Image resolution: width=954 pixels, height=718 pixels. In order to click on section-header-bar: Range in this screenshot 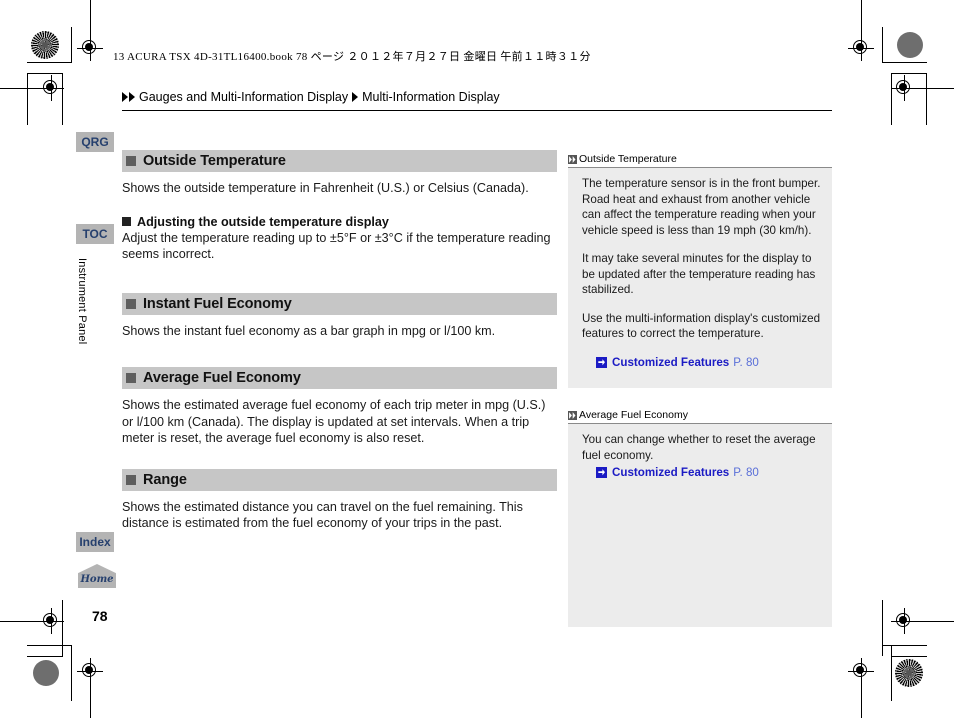, I will do `click(339, 479)`.